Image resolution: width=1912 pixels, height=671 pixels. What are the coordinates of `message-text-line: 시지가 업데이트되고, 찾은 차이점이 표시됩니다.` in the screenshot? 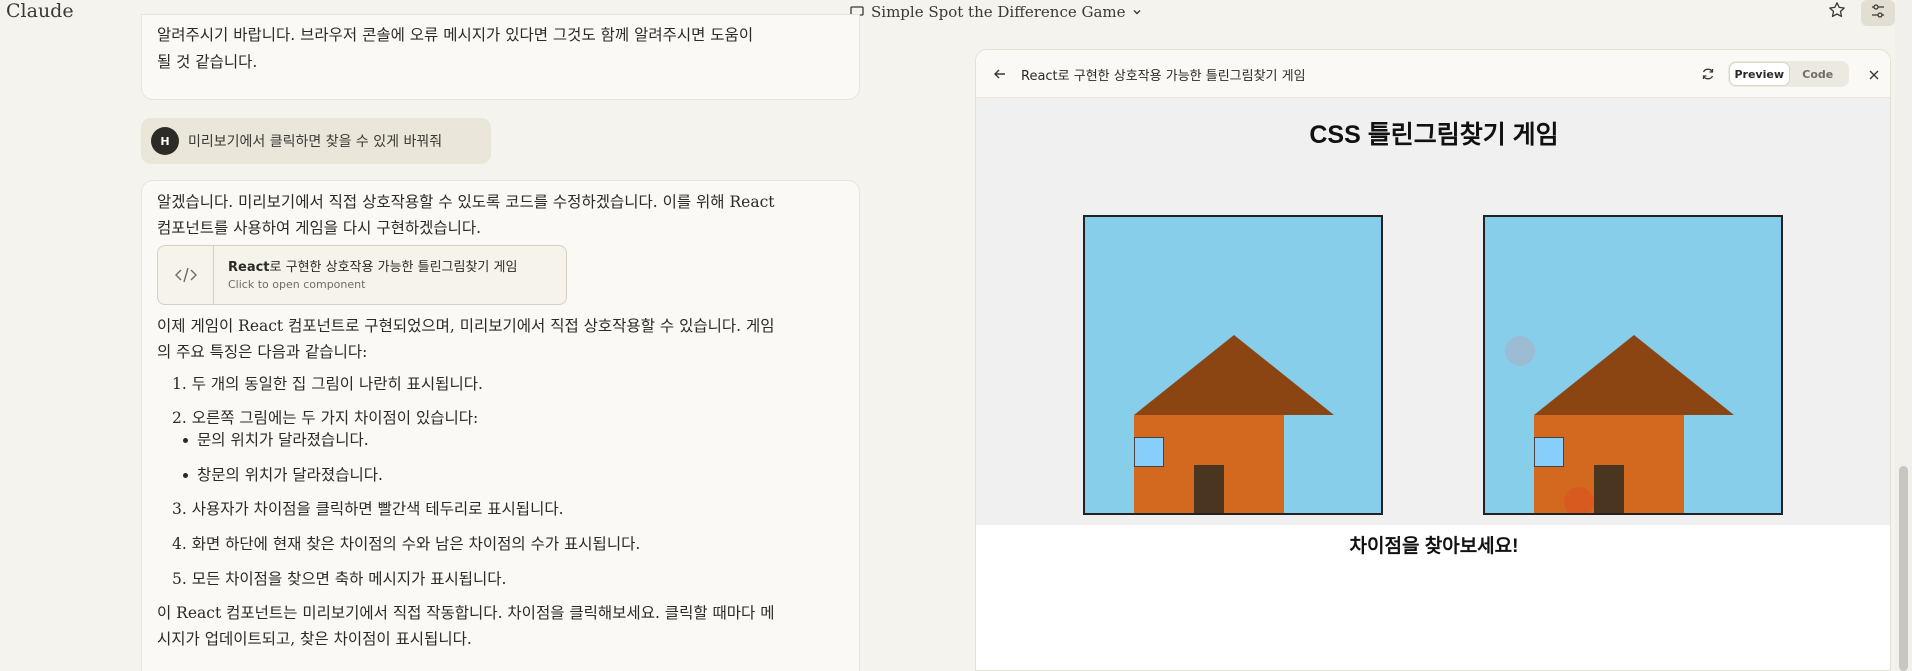 It's located at (314, 639).